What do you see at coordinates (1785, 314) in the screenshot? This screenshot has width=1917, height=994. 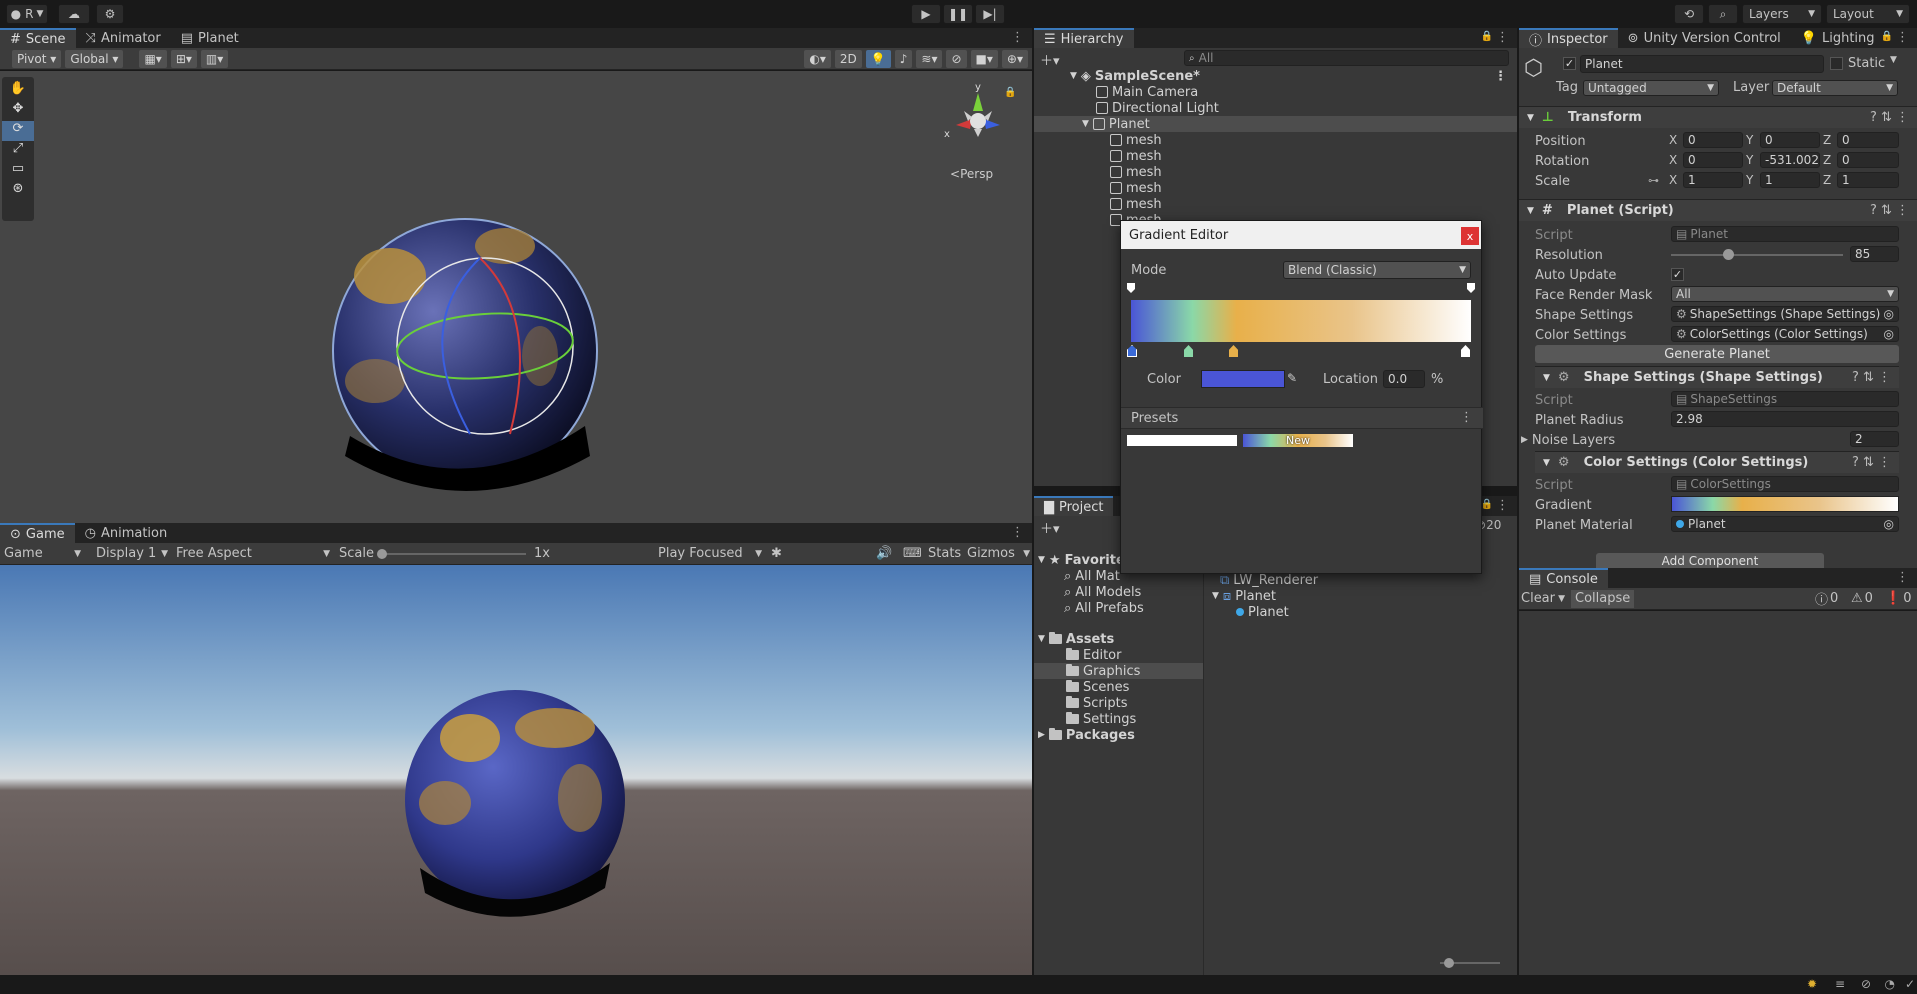 I see `shape-settings-field: ⚙ ShapeSettings (Shape Settings) ◎` at bounding box center [1785, 314].